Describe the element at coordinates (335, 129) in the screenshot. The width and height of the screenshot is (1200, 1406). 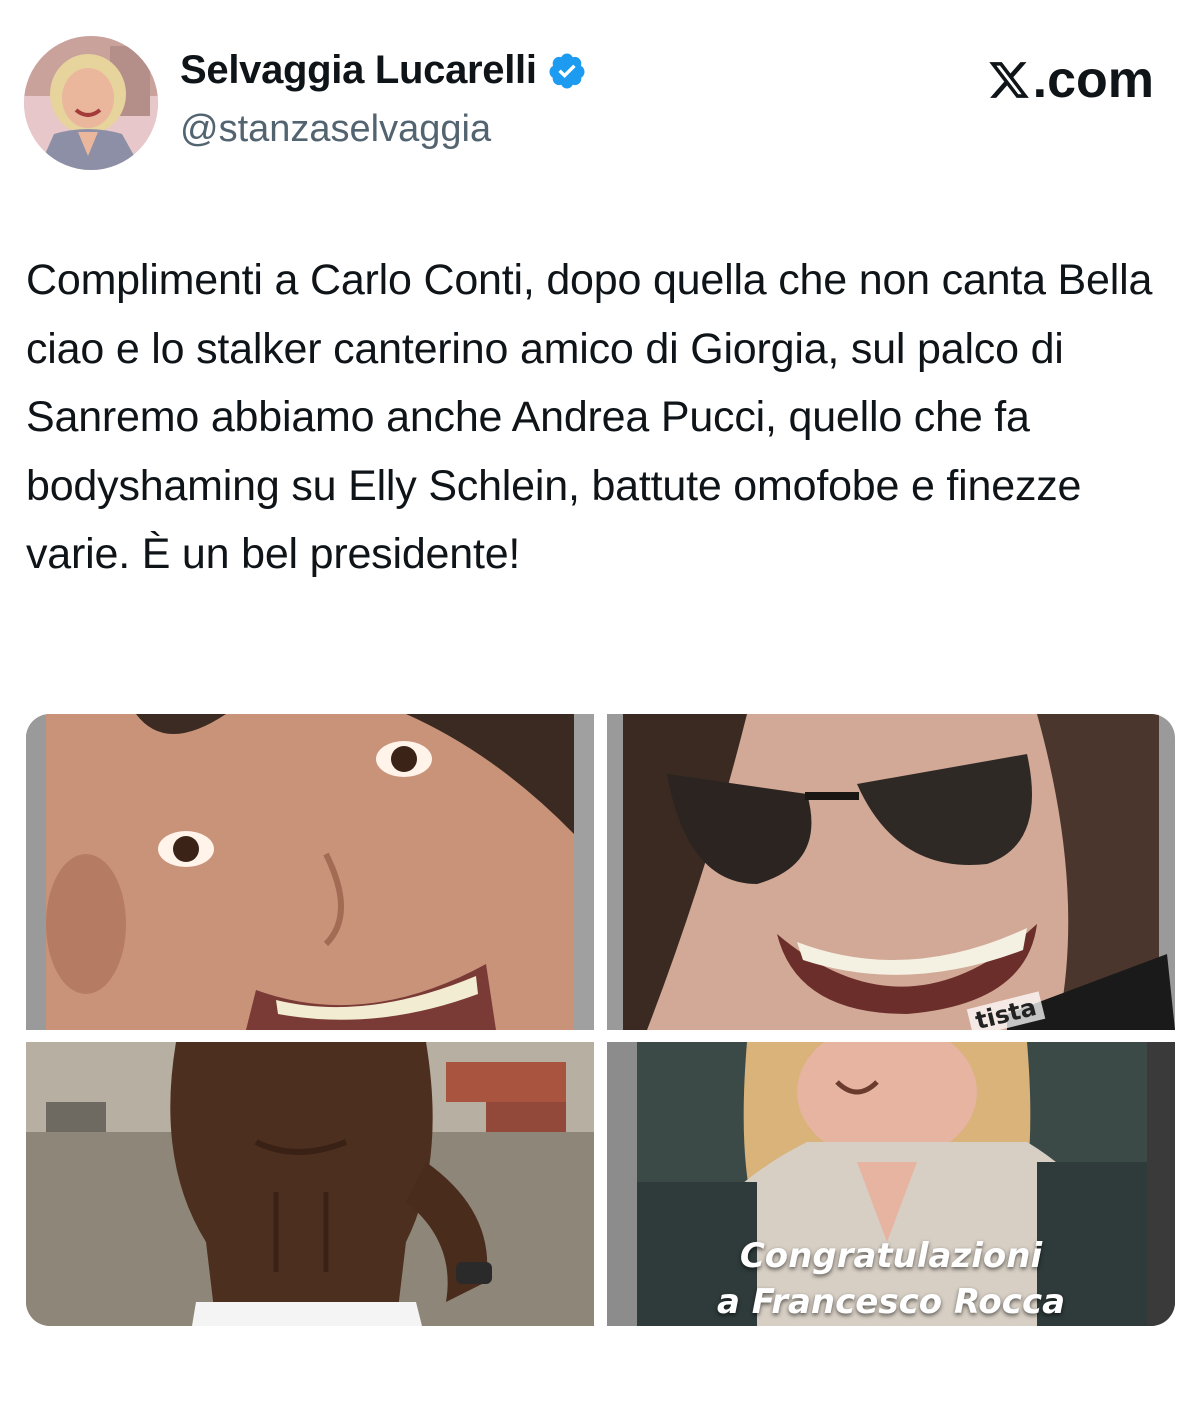
I see `author-handle: @stanzaselvaggia` at that location.